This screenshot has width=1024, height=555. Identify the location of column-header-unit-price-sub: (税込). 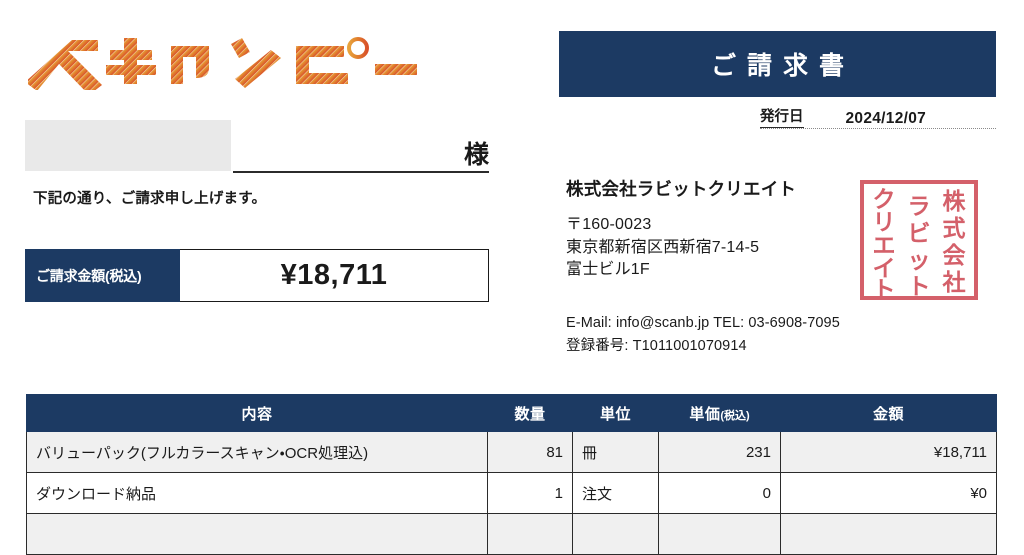
(735, 415).